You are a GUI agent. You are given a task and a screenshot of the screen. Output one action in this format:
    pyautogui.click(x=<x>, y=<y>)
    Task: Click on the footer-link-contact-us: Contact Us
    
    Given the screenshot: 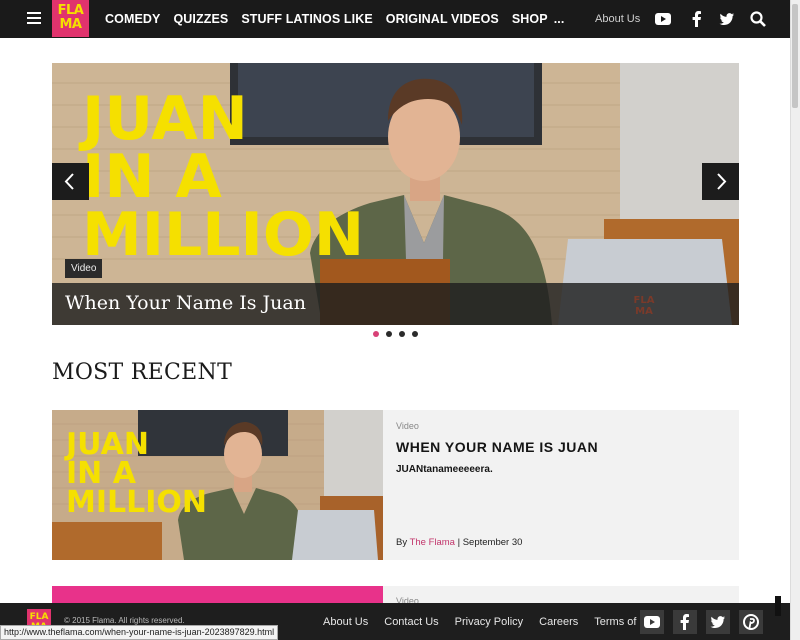 What is the action you would take?
    pyautogui.click(x=411, y=622)
    